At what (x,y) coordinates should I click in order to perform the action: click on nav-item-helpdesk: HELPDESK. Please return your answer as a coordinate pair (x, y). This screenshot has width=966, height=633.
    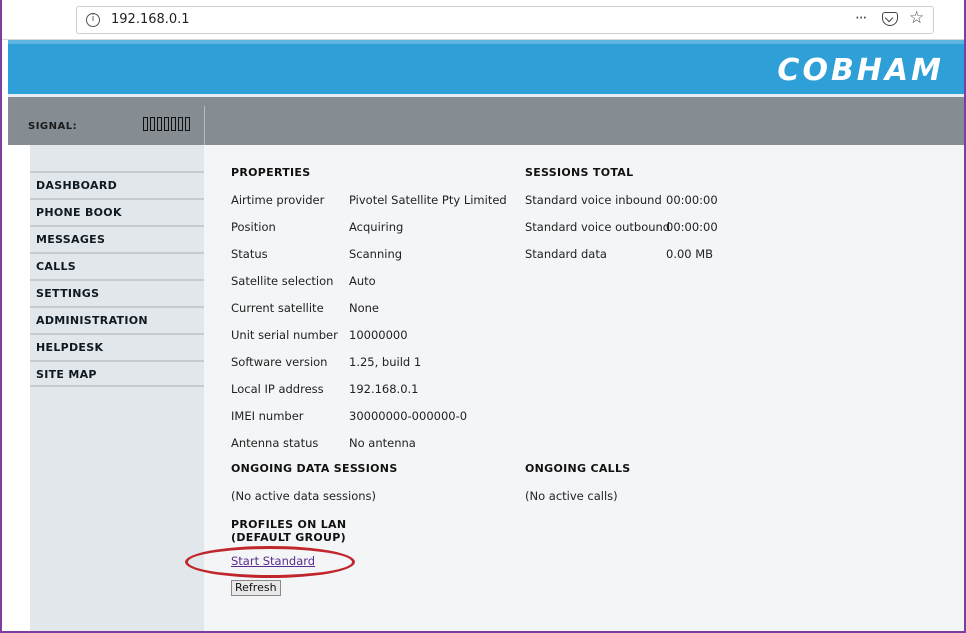
    Looking at the image, I should click on (117, 346).